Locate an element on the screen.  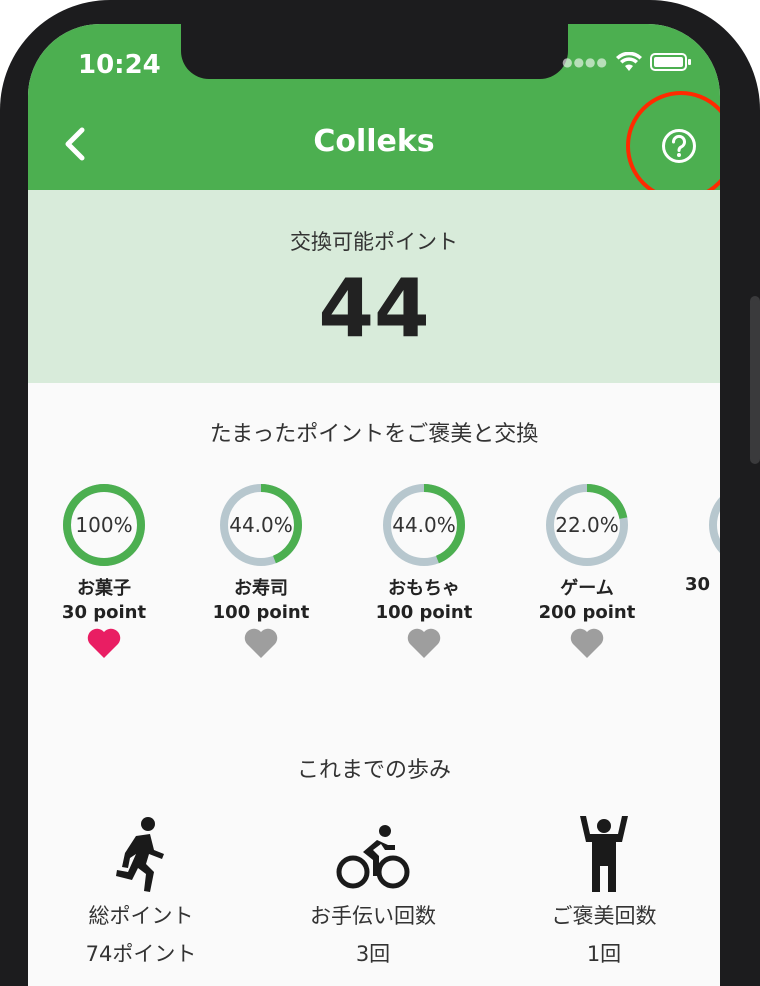
reward-name: おもちゃ is located at coordinates (424, 588).